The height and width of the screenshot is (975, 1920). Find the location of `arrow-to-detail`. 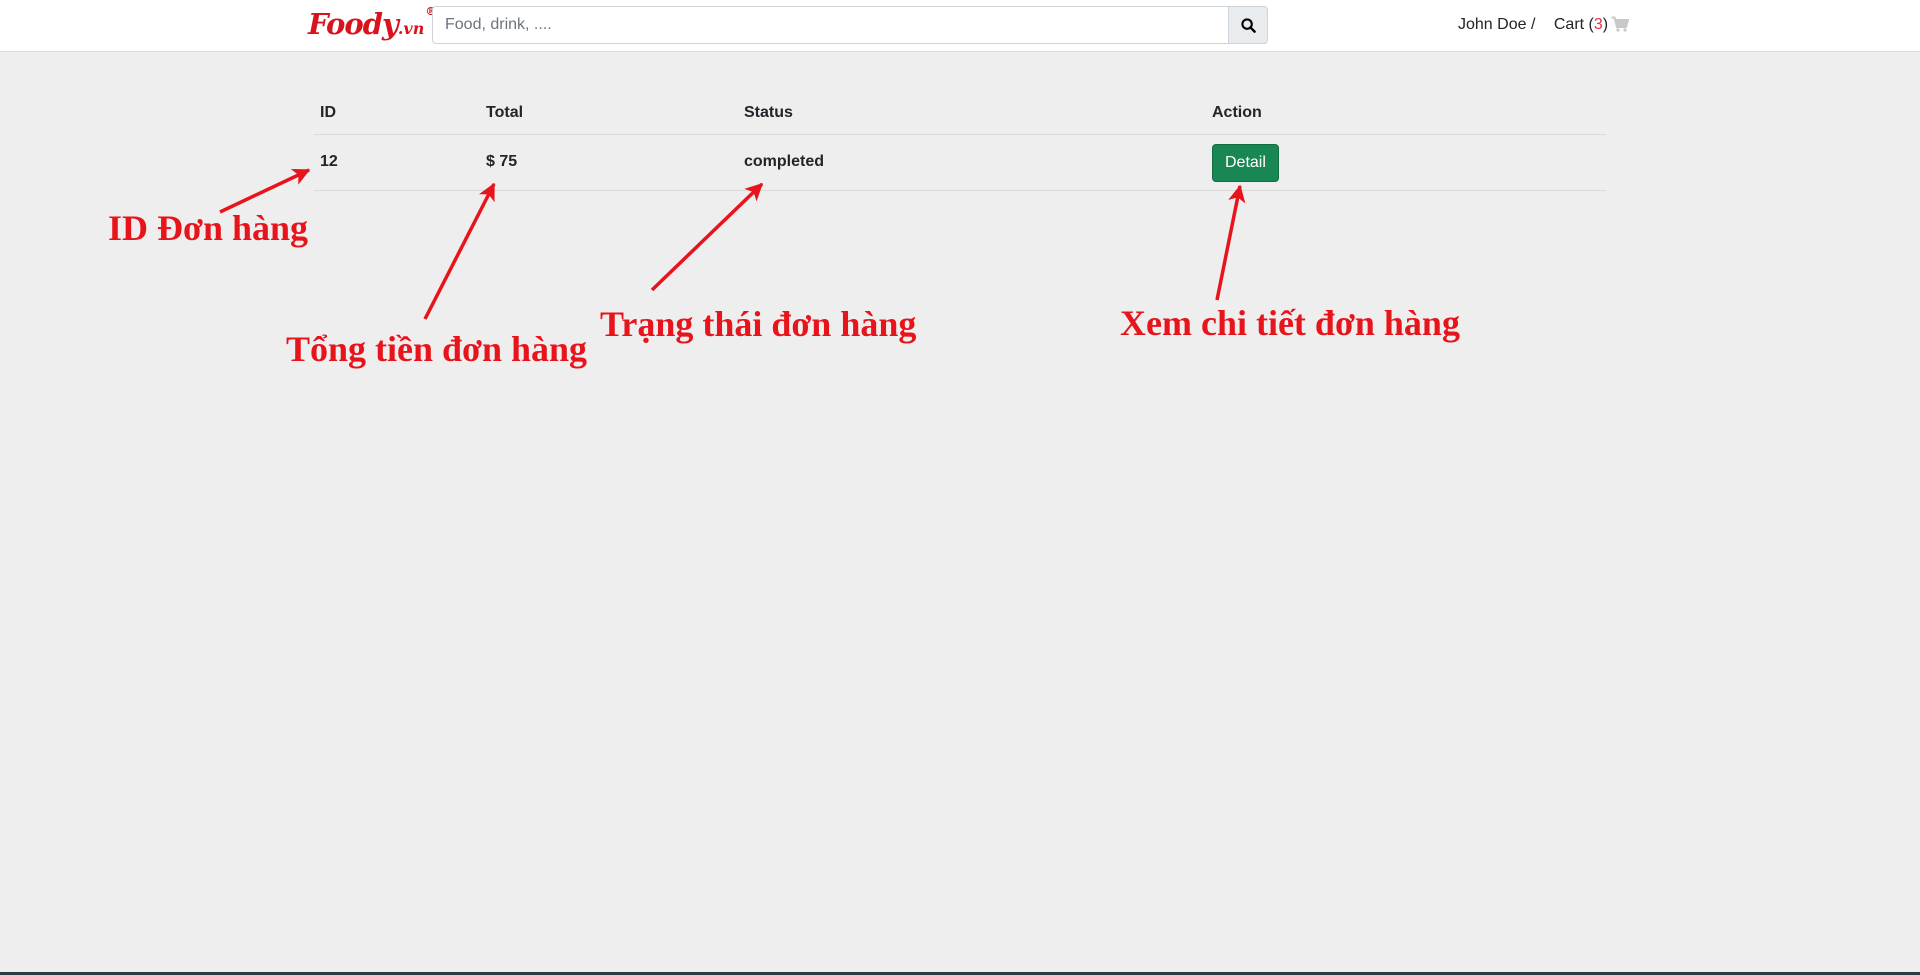

arrow-to-detail is located at coordinates (1230, 242).